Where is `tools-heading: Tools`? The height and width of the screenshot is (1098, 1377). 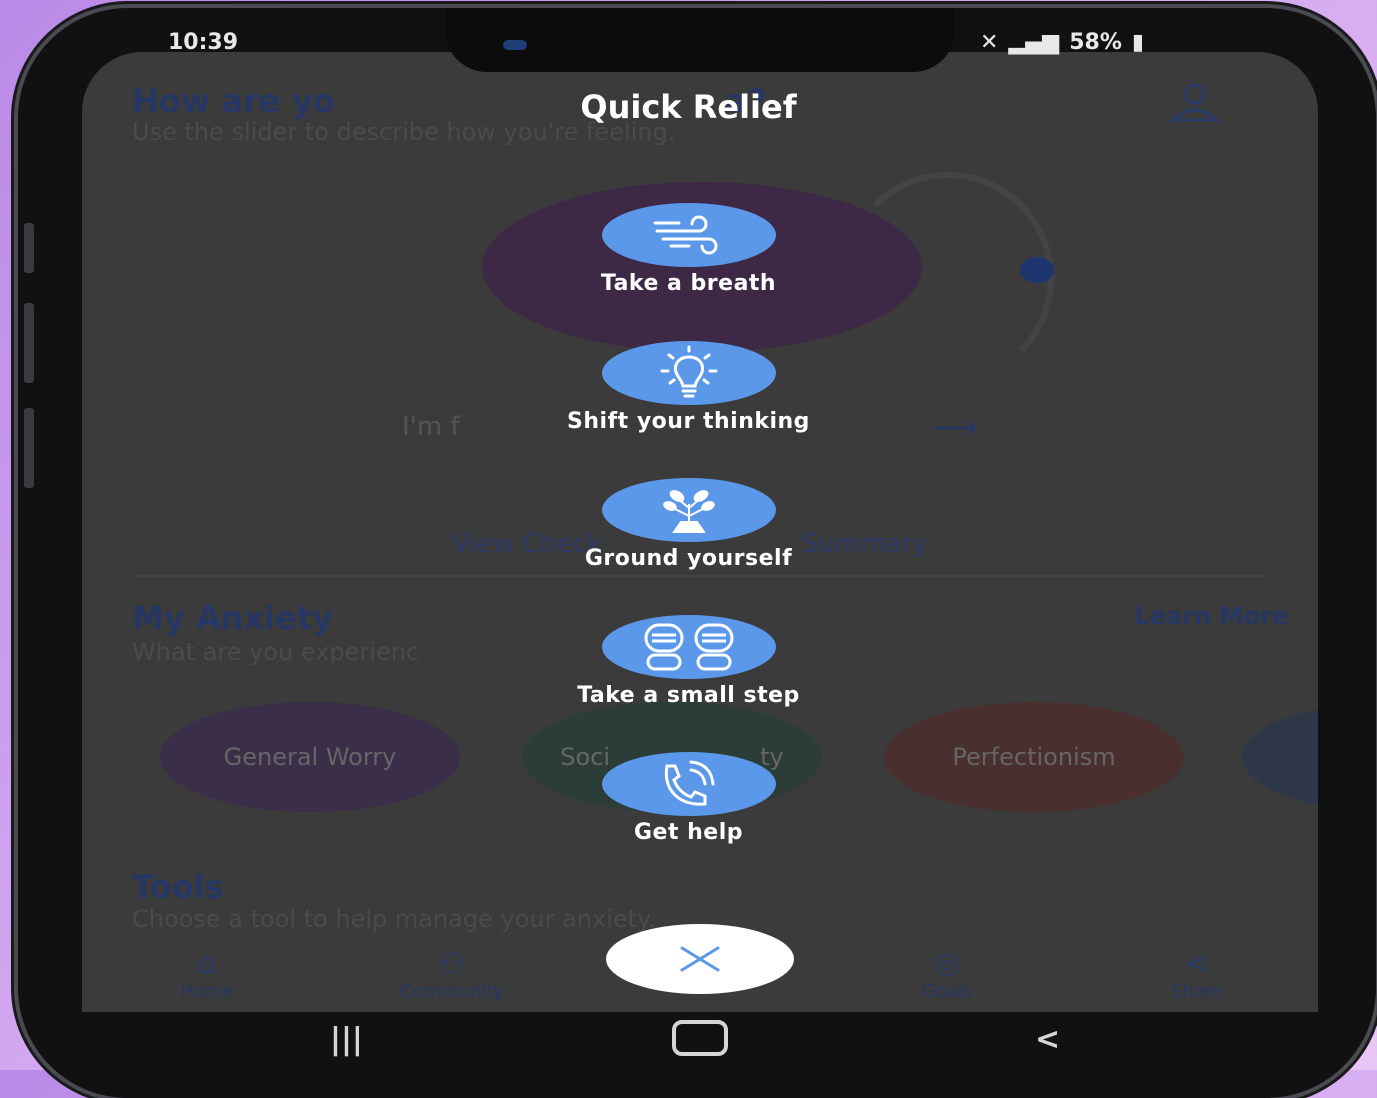 tools-heading: Tools is located at coordinates (178, 887).